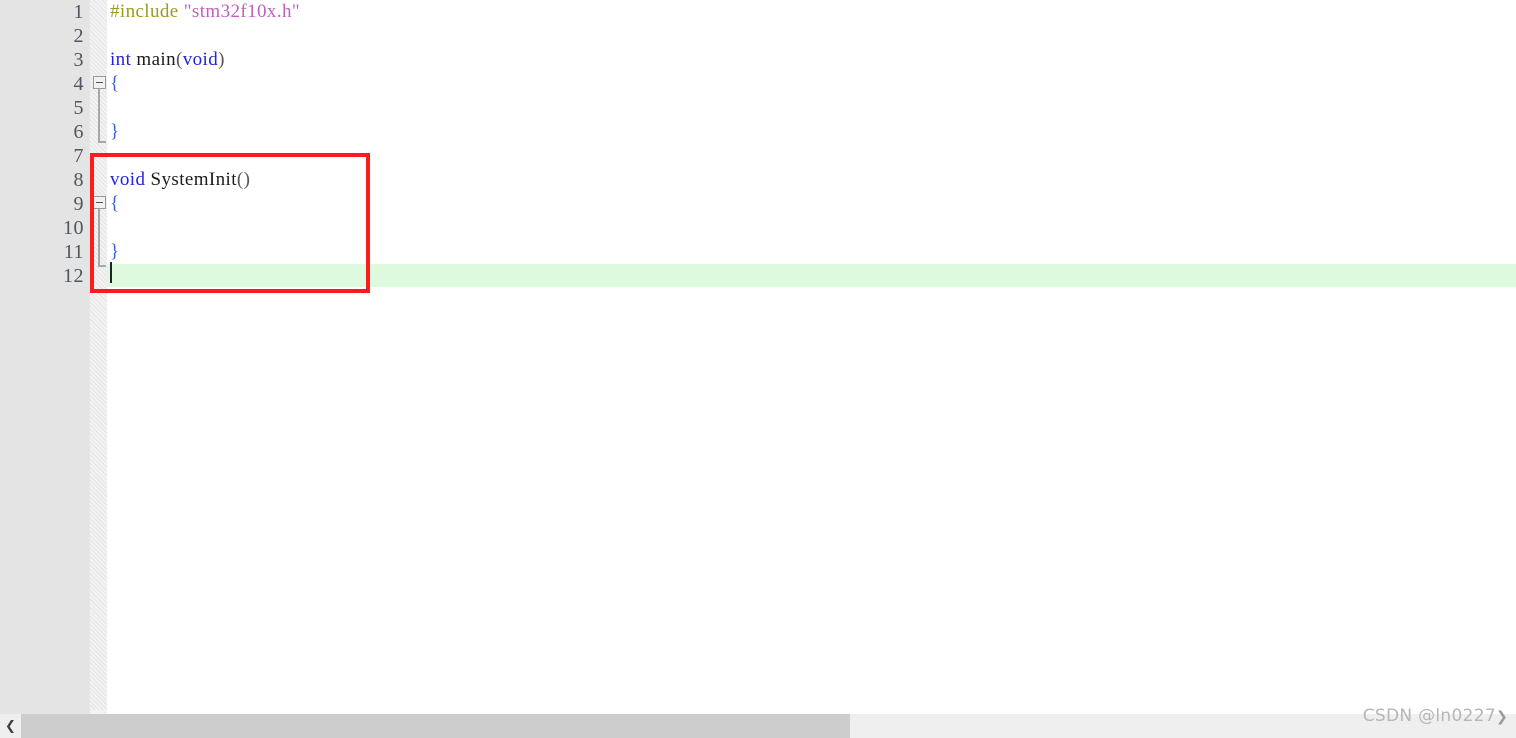 The width and height of the screenshot is (1516, 738). What do you see at coordinates (73, 252) in the screenshot?
I see `line-number-11: 11` at bounding box center [73, 252].